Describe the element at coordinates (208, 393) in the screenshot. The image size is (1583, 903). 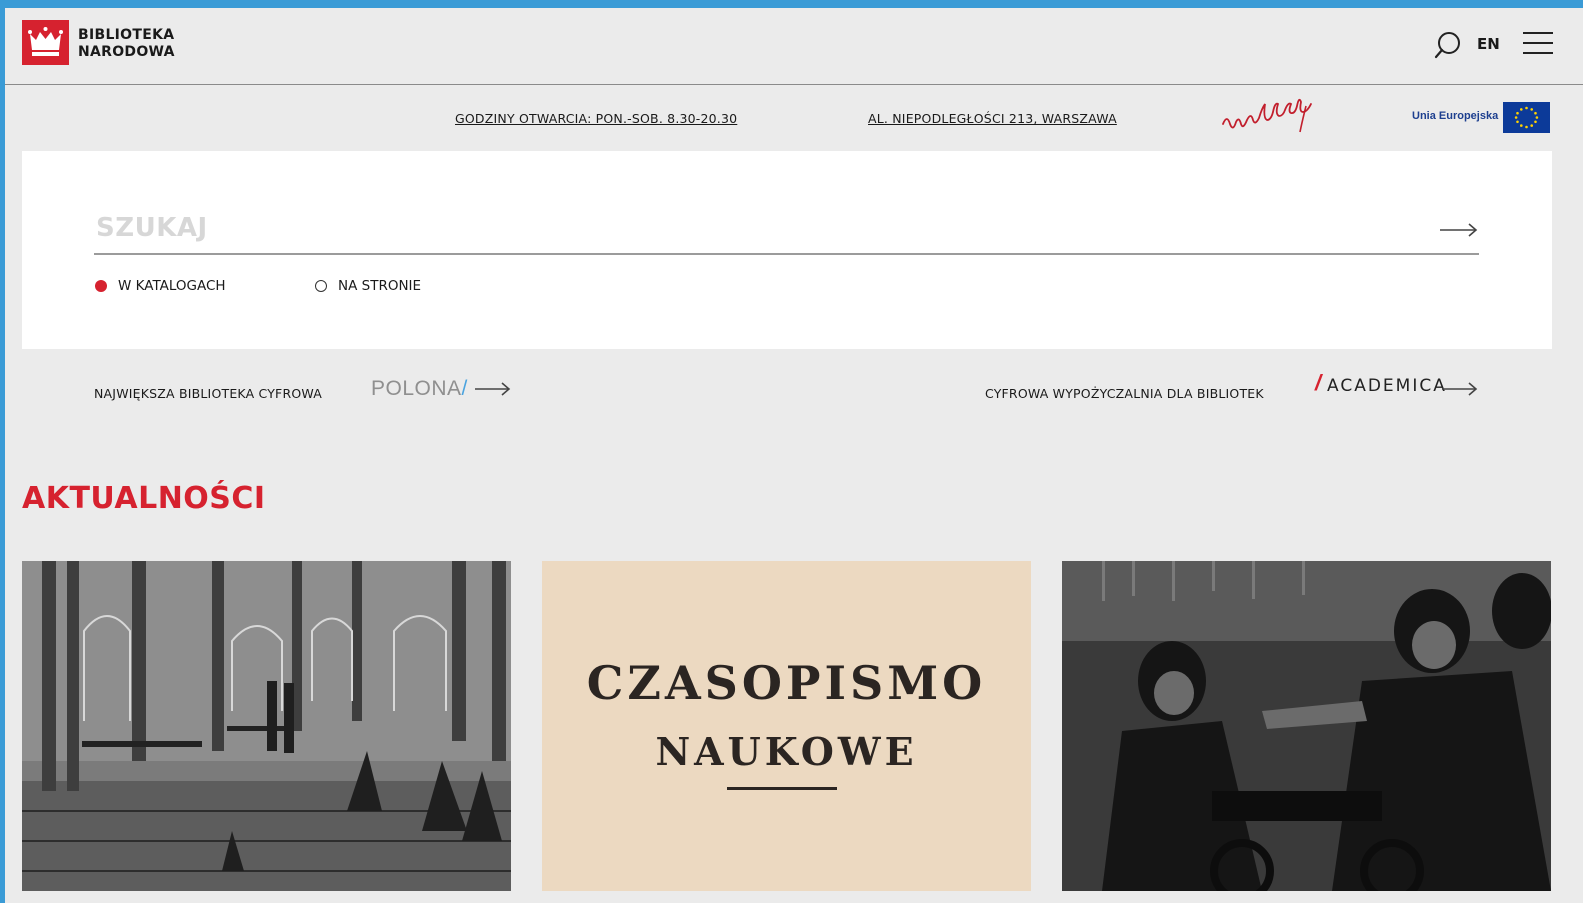
I see `polona-description: NAJWIĘKSZA BIBLIOTEKA CYFROWA` at that location.